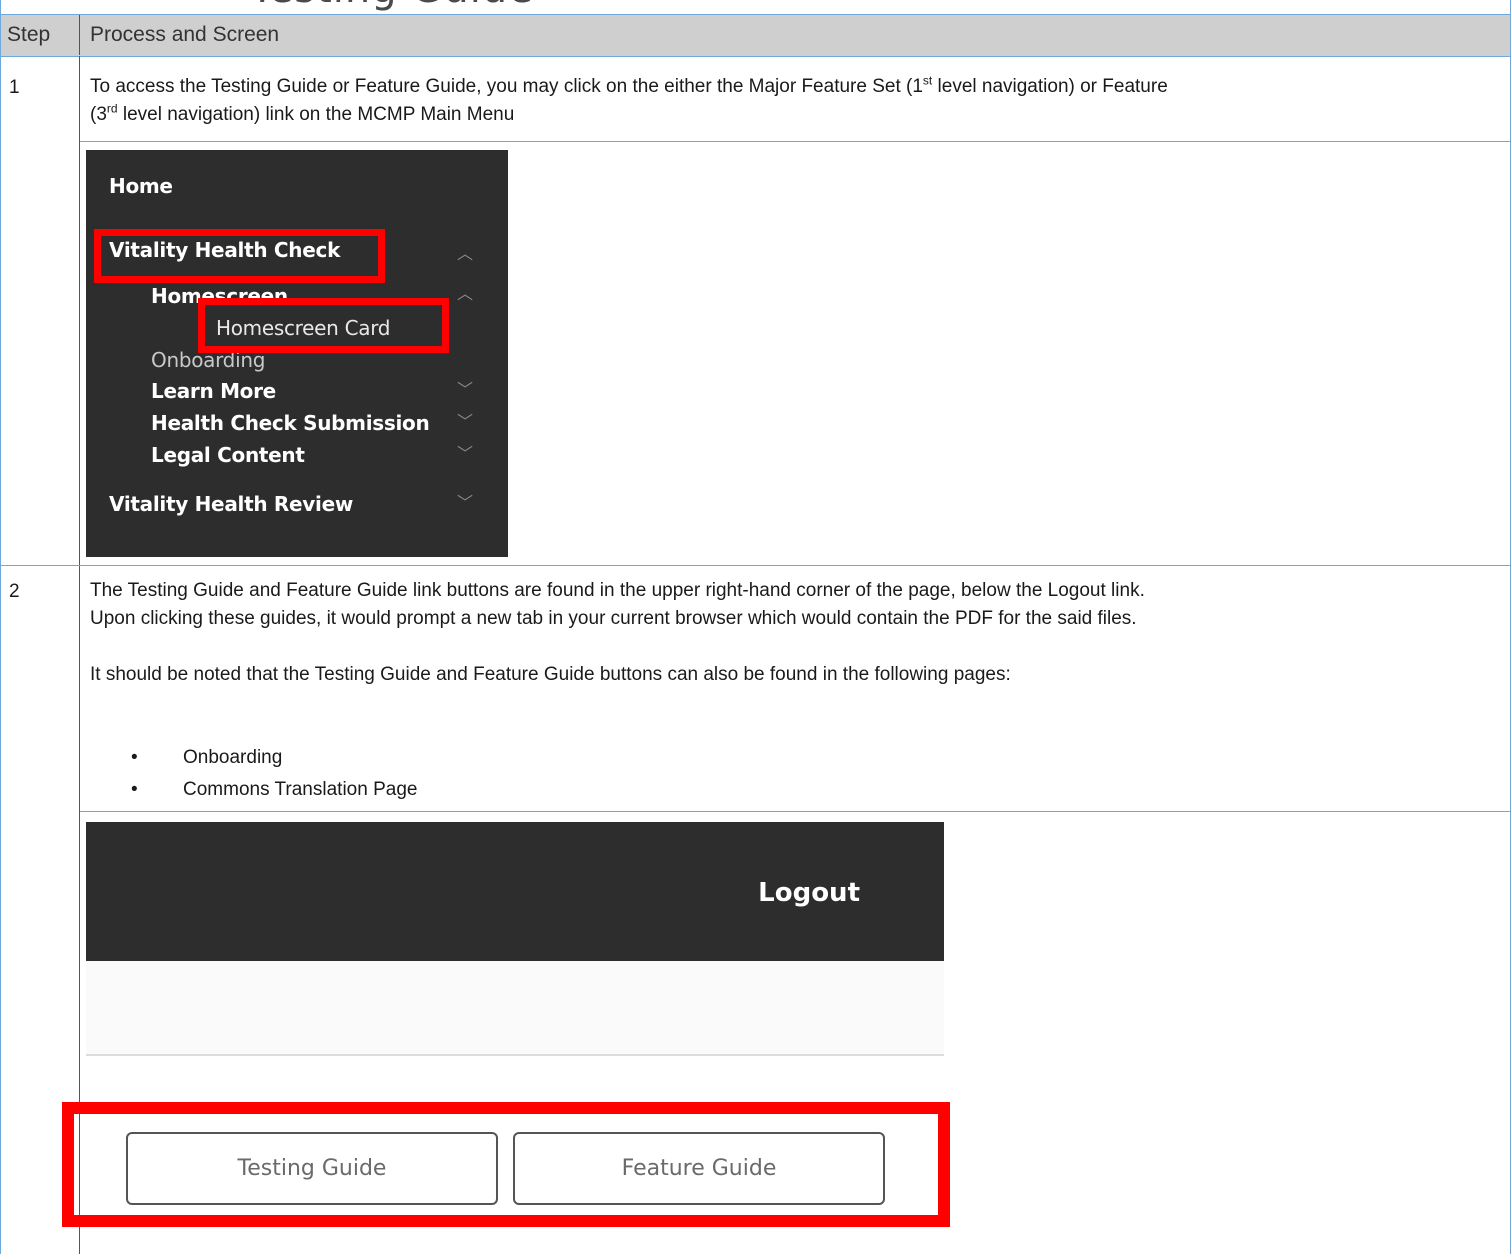  What do you see at coordinates (228, 455) in the screenshot?
I see `nav-legal-content: Legal Content` at bounding box center [228, 455].